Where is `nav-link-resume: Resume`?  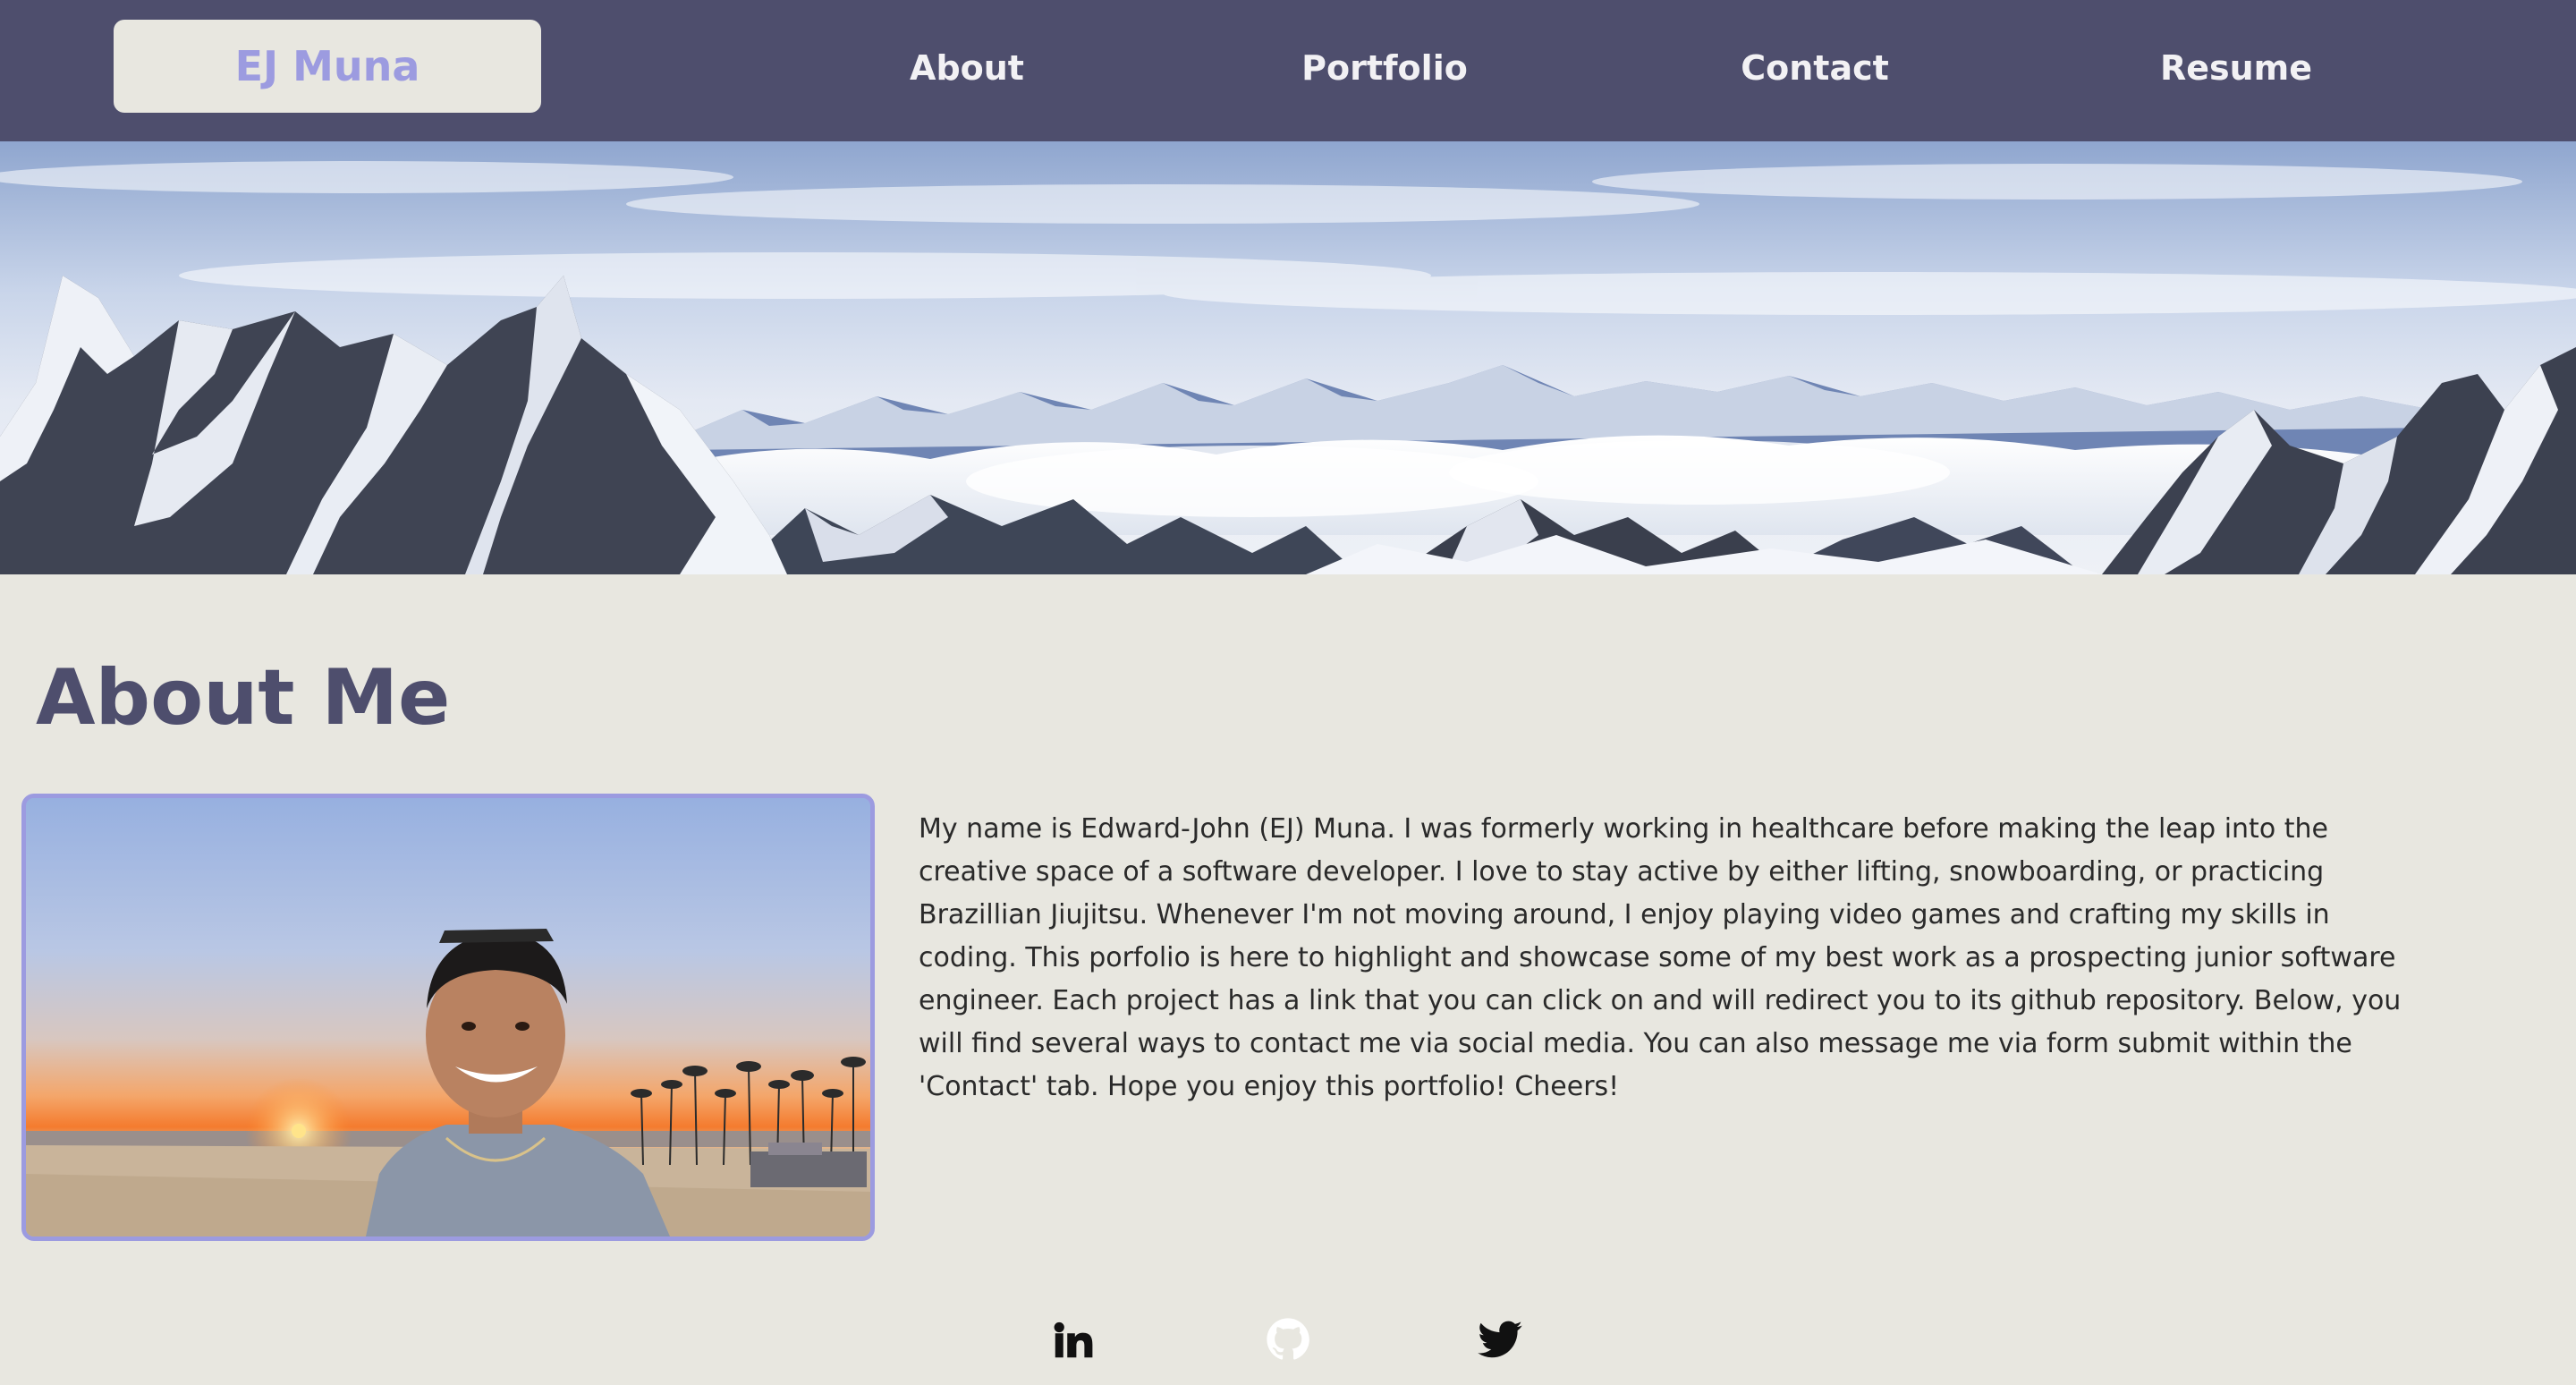 nav-link-resume: Resume is located at coordinates (2236, 68).